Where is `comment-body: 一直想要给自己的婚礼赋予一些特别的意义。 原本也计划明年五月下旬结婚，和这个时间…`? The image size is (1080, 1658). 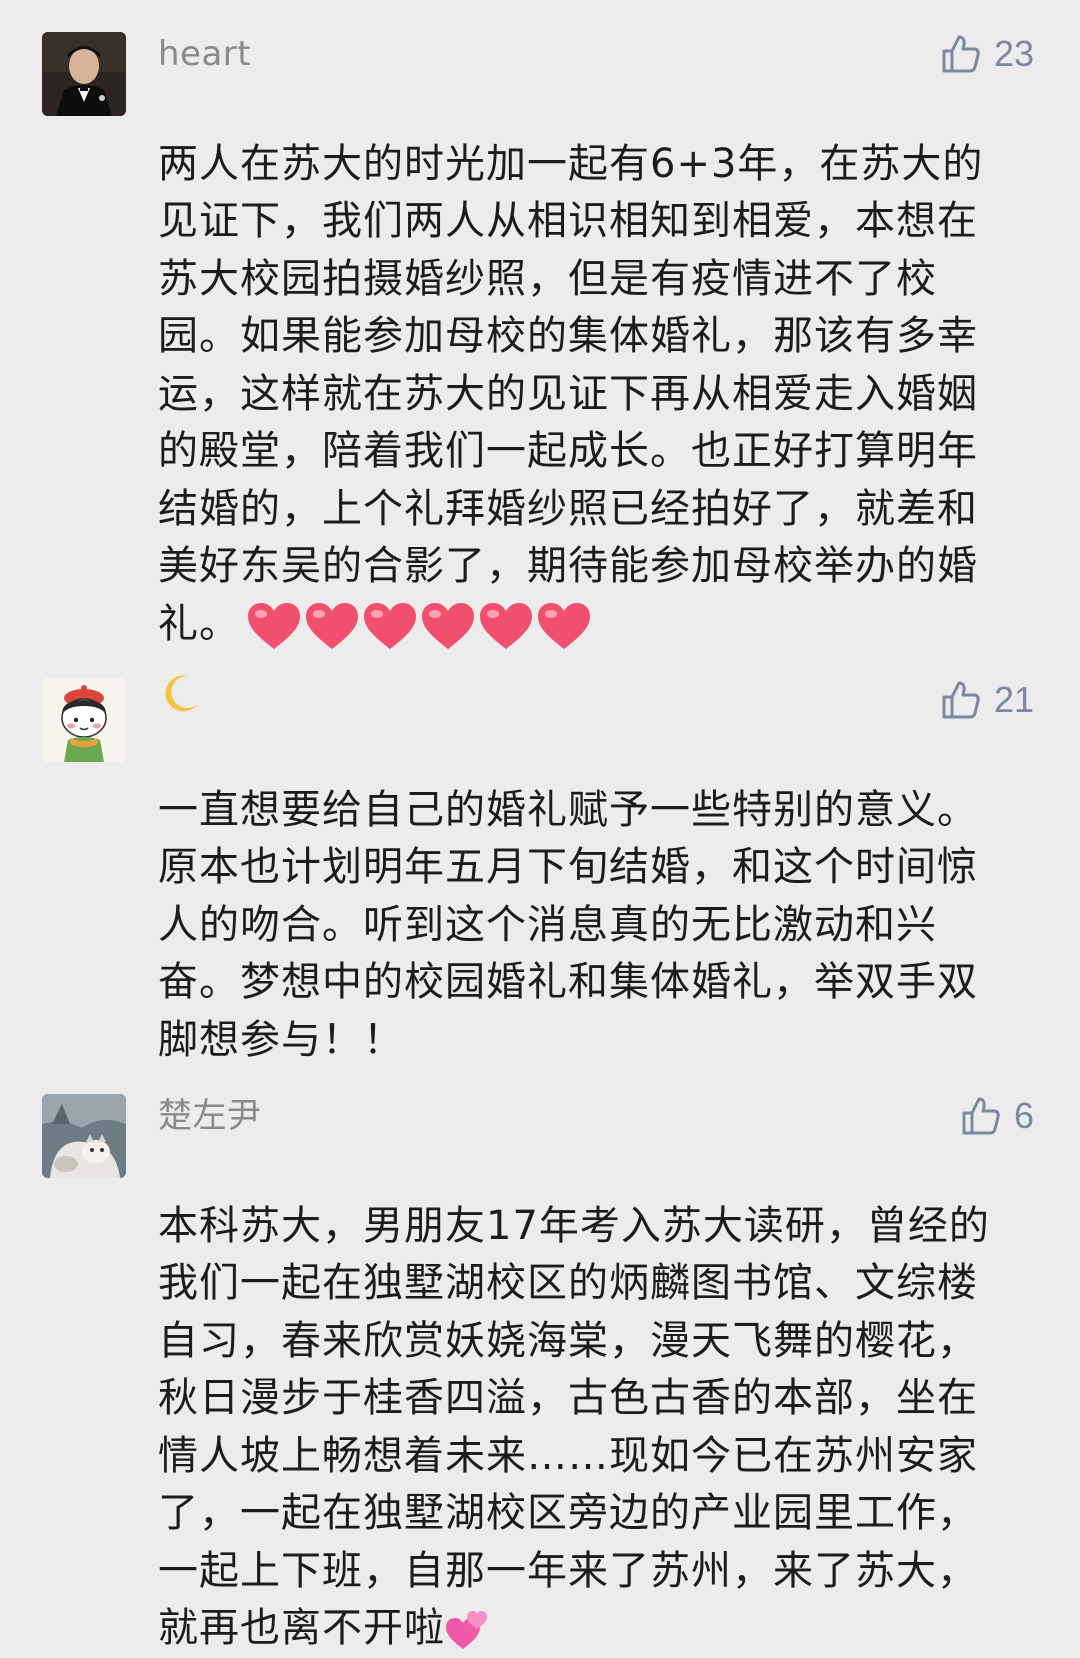
comment-body: 一直想要给自己的婚礼赋予一些特别的意义。 原本也计划明年五月下旬结婚，和这个时间… is located at coordinates (568, 924).